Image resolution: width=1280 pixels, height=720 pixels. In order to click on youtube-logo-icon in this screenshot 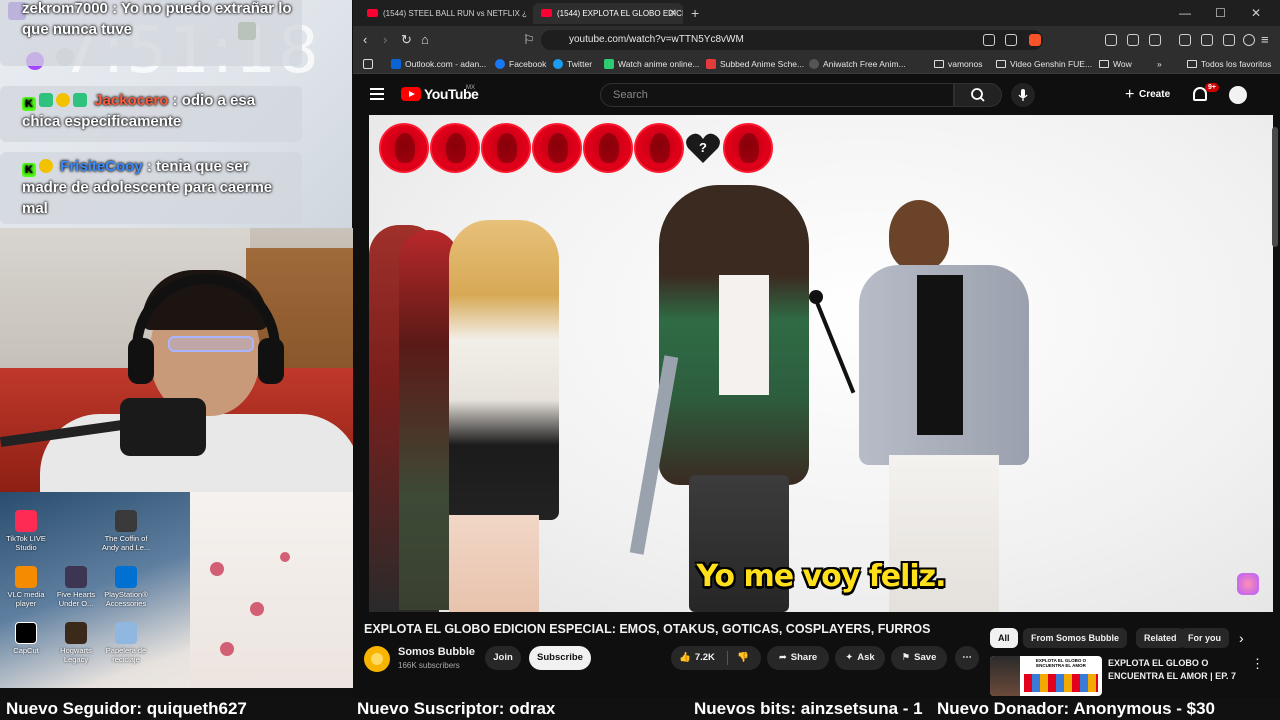, I will do `click(411, 94)`.